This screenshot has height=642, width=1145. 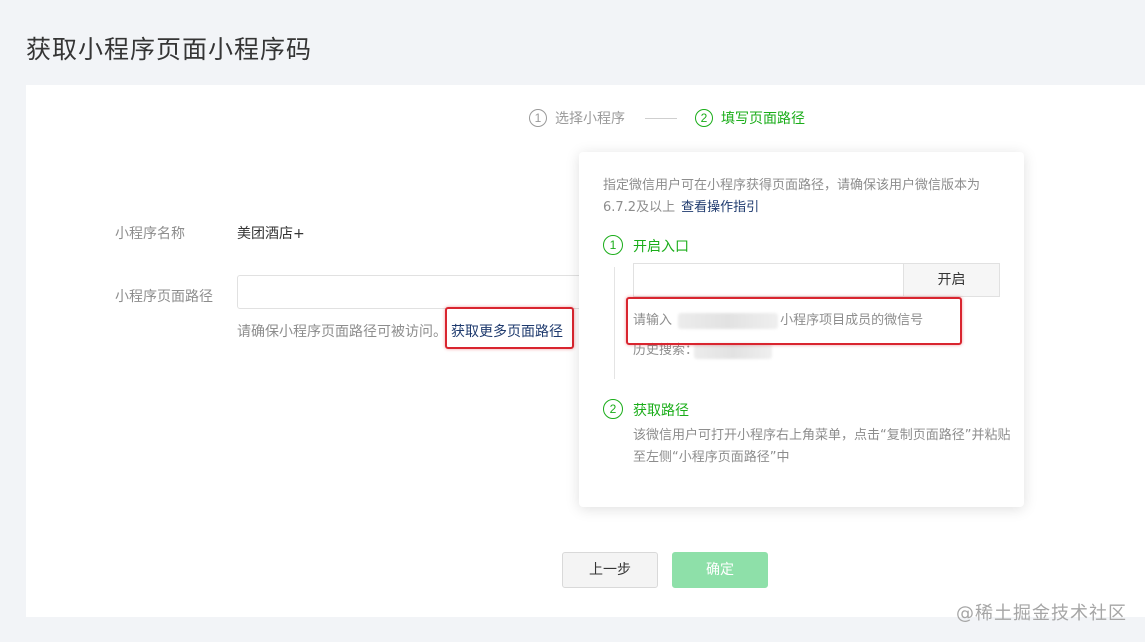 What do you see at coordinates (169, 49) in the screenshot?
I see `page-title: 获取小程序页面小程序码` at bounding box center [169, 49].